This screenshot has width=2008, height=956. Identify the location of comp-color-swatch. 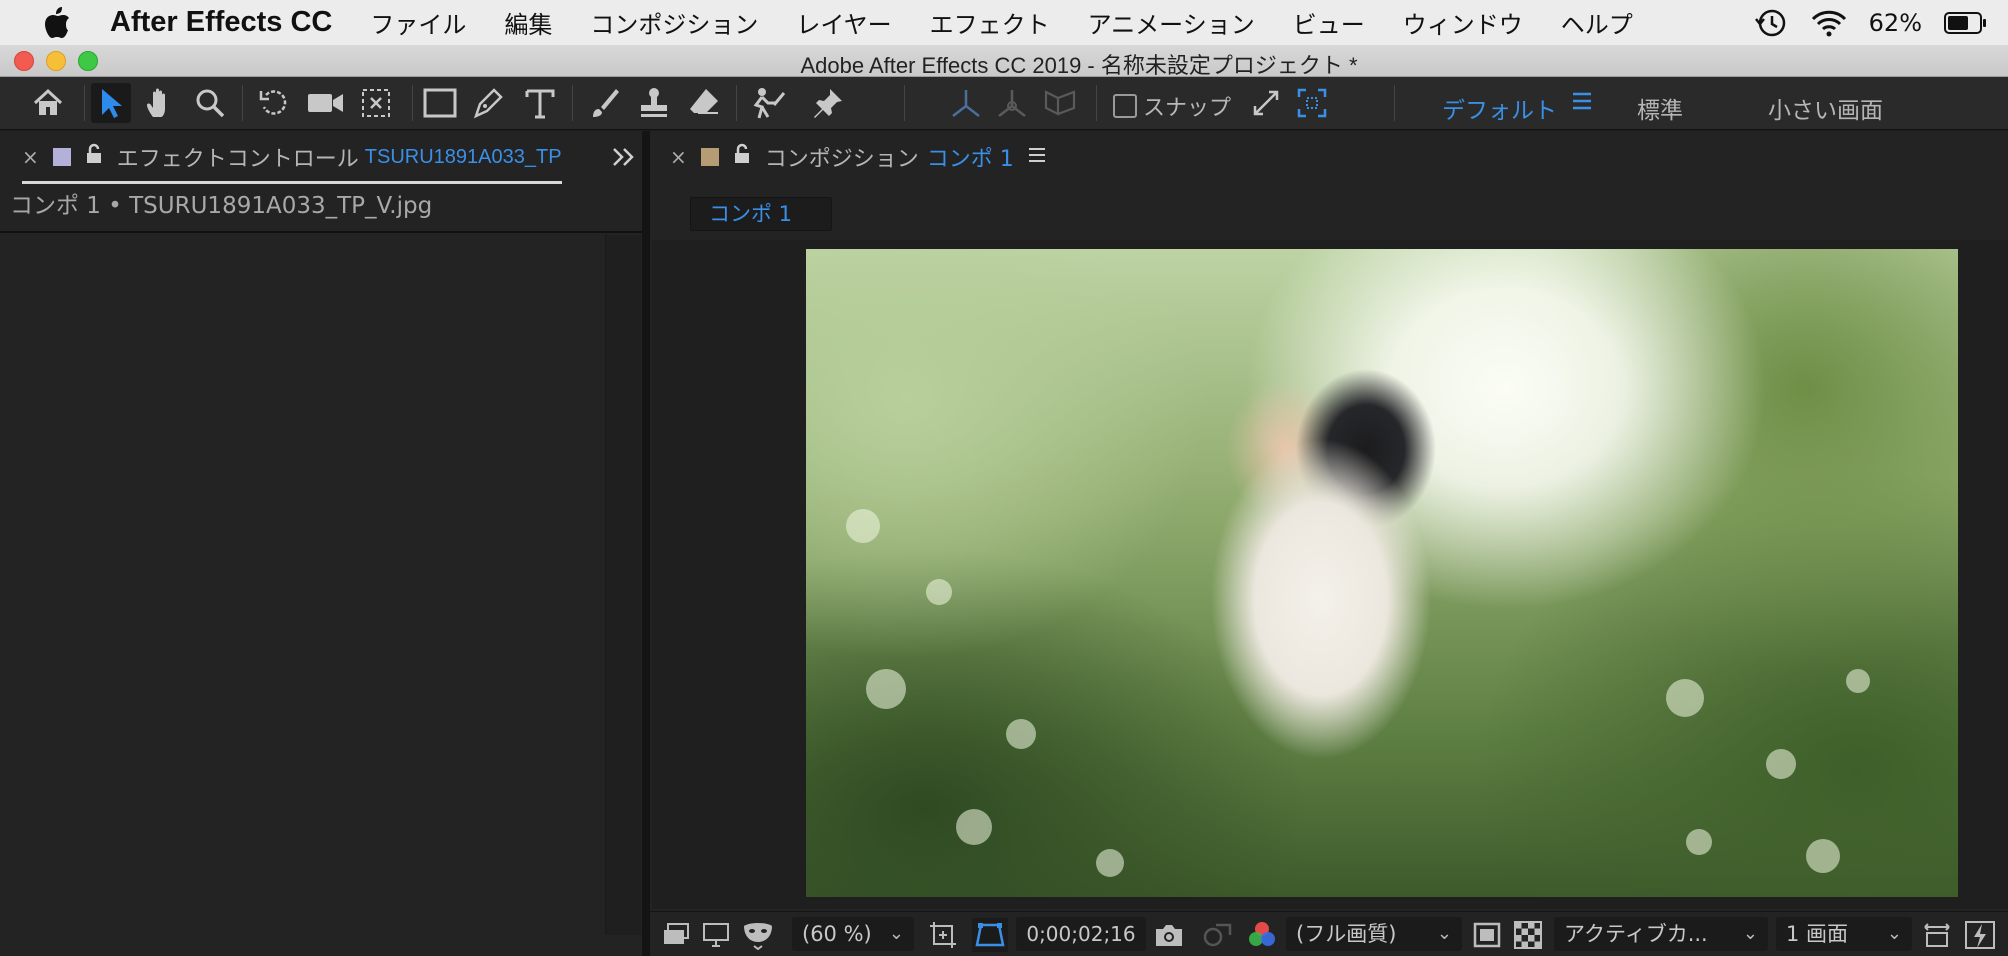
(709, 157).